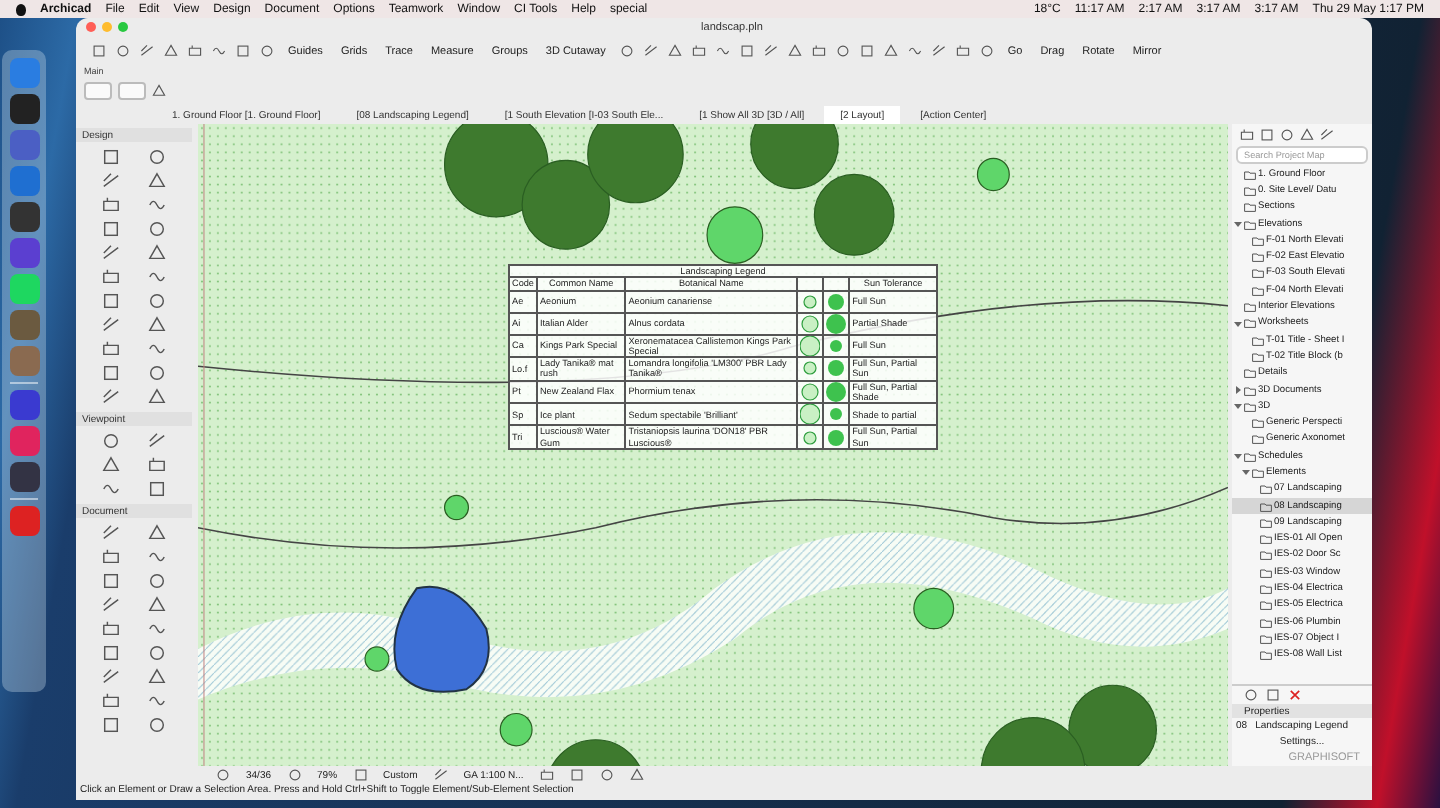  What do you see at coordinates (360, 775) in the screenshot?
I see `layer-icon` at bounding box center [360, 775].